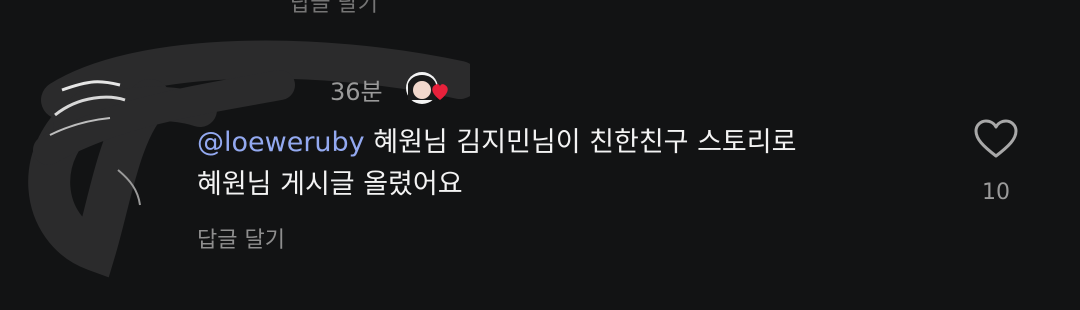  What do you see at coordinates (585, 142) in the screenshot?
I see `comment-text-line1: 혜원님 김지민님이 친한친구 스토리로` at bounding box center [585, 142].